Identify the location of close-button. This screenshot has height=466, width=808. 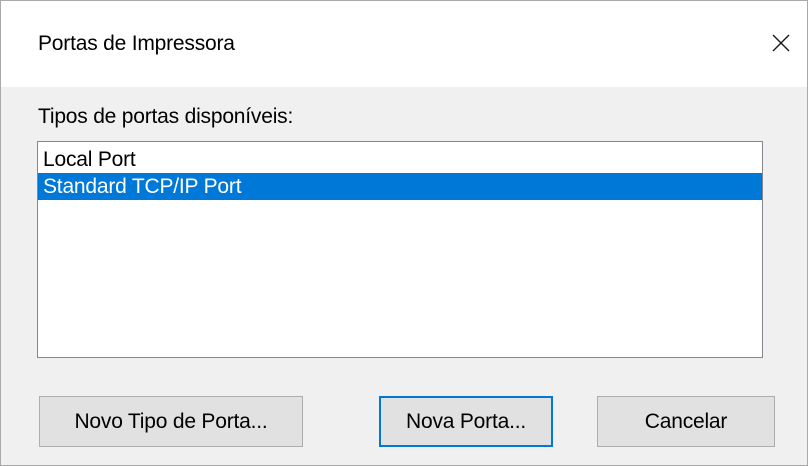
(781, 43).